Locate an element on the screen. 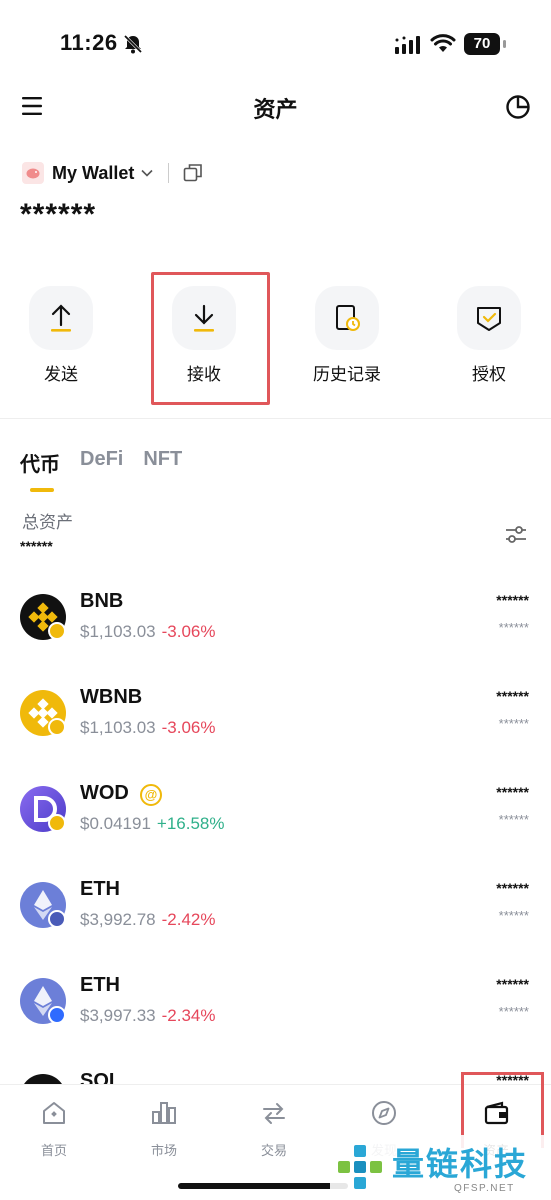 The image size is (551, 1200). token-symbol: WBNB is located at coordinates (111, 697).